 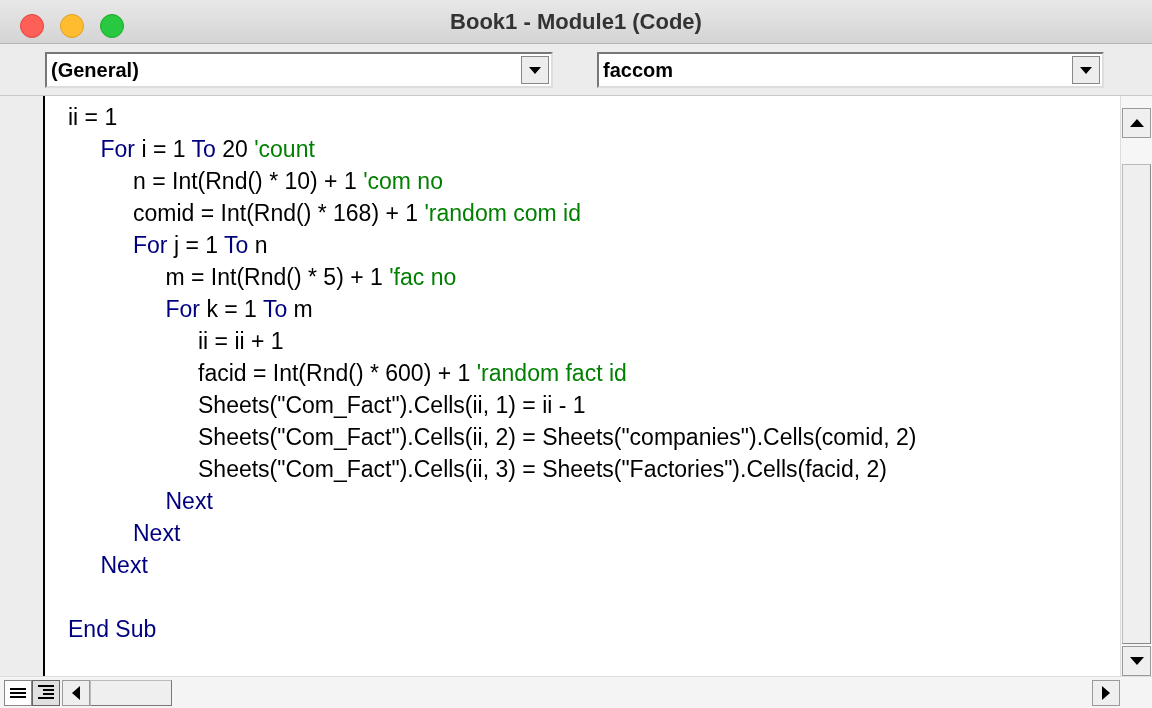 I want to click on scroll-up-button, so click(x=1136, y=123).